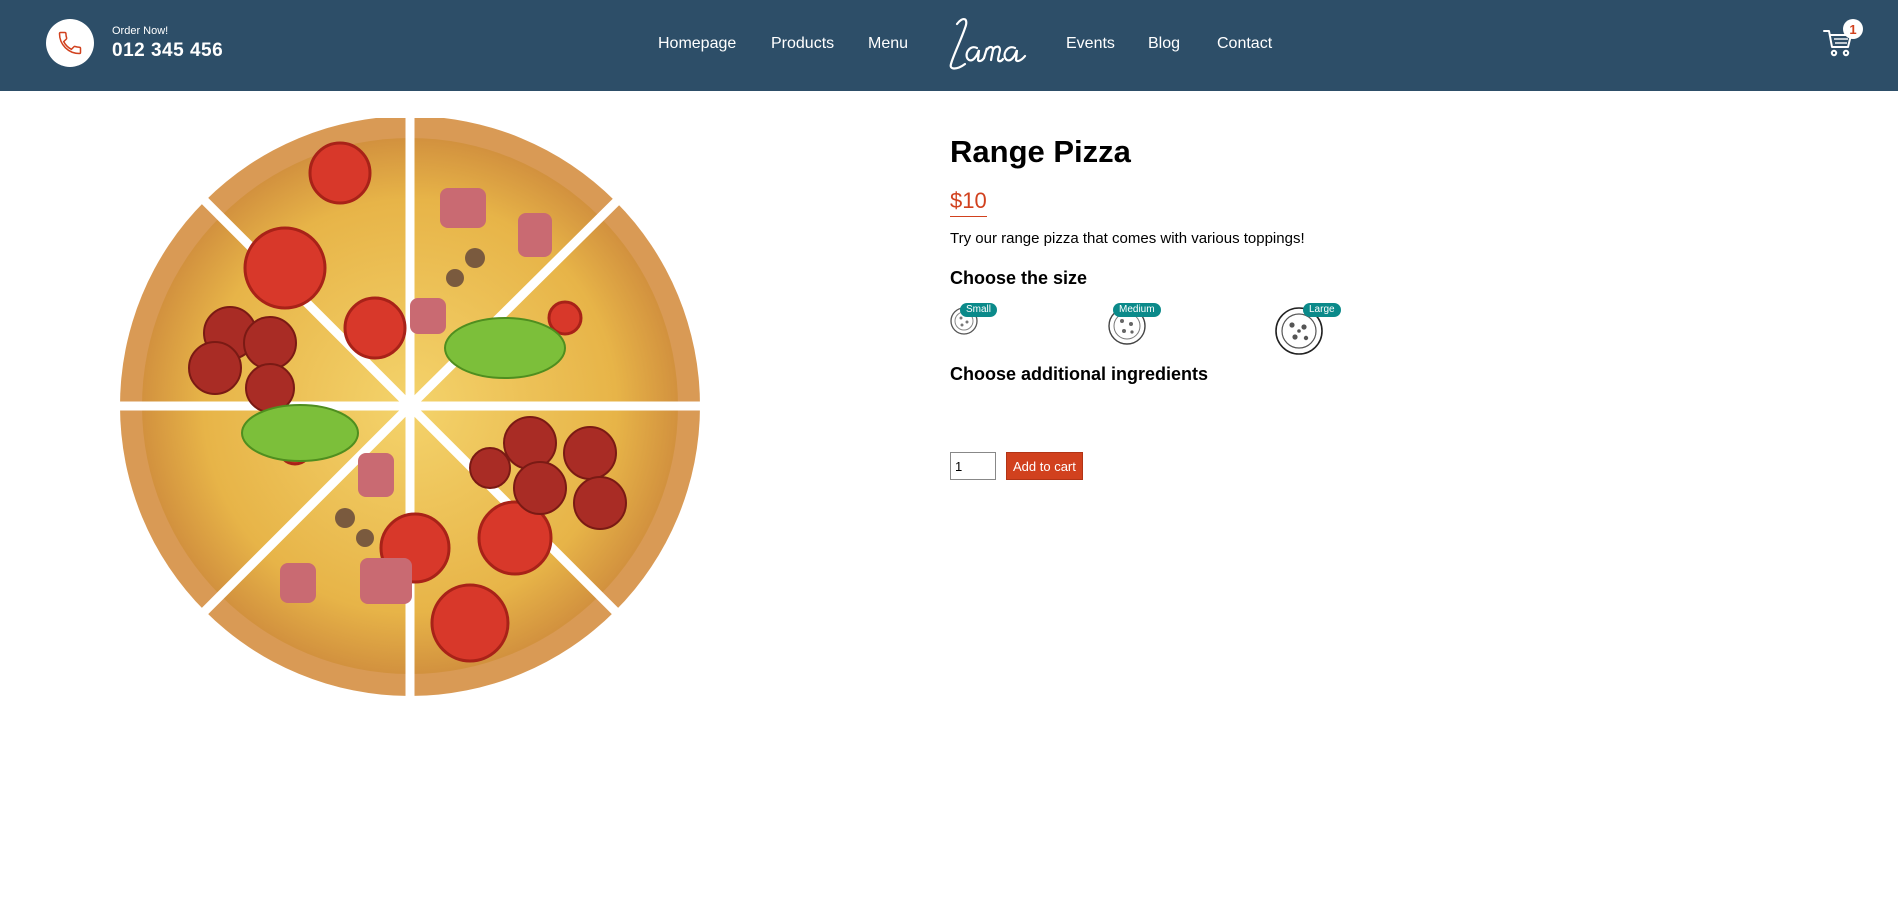  Describe the element at coordinates (1137, 310) in the screenshot. I see `size-label-medium: Medium` at that location.